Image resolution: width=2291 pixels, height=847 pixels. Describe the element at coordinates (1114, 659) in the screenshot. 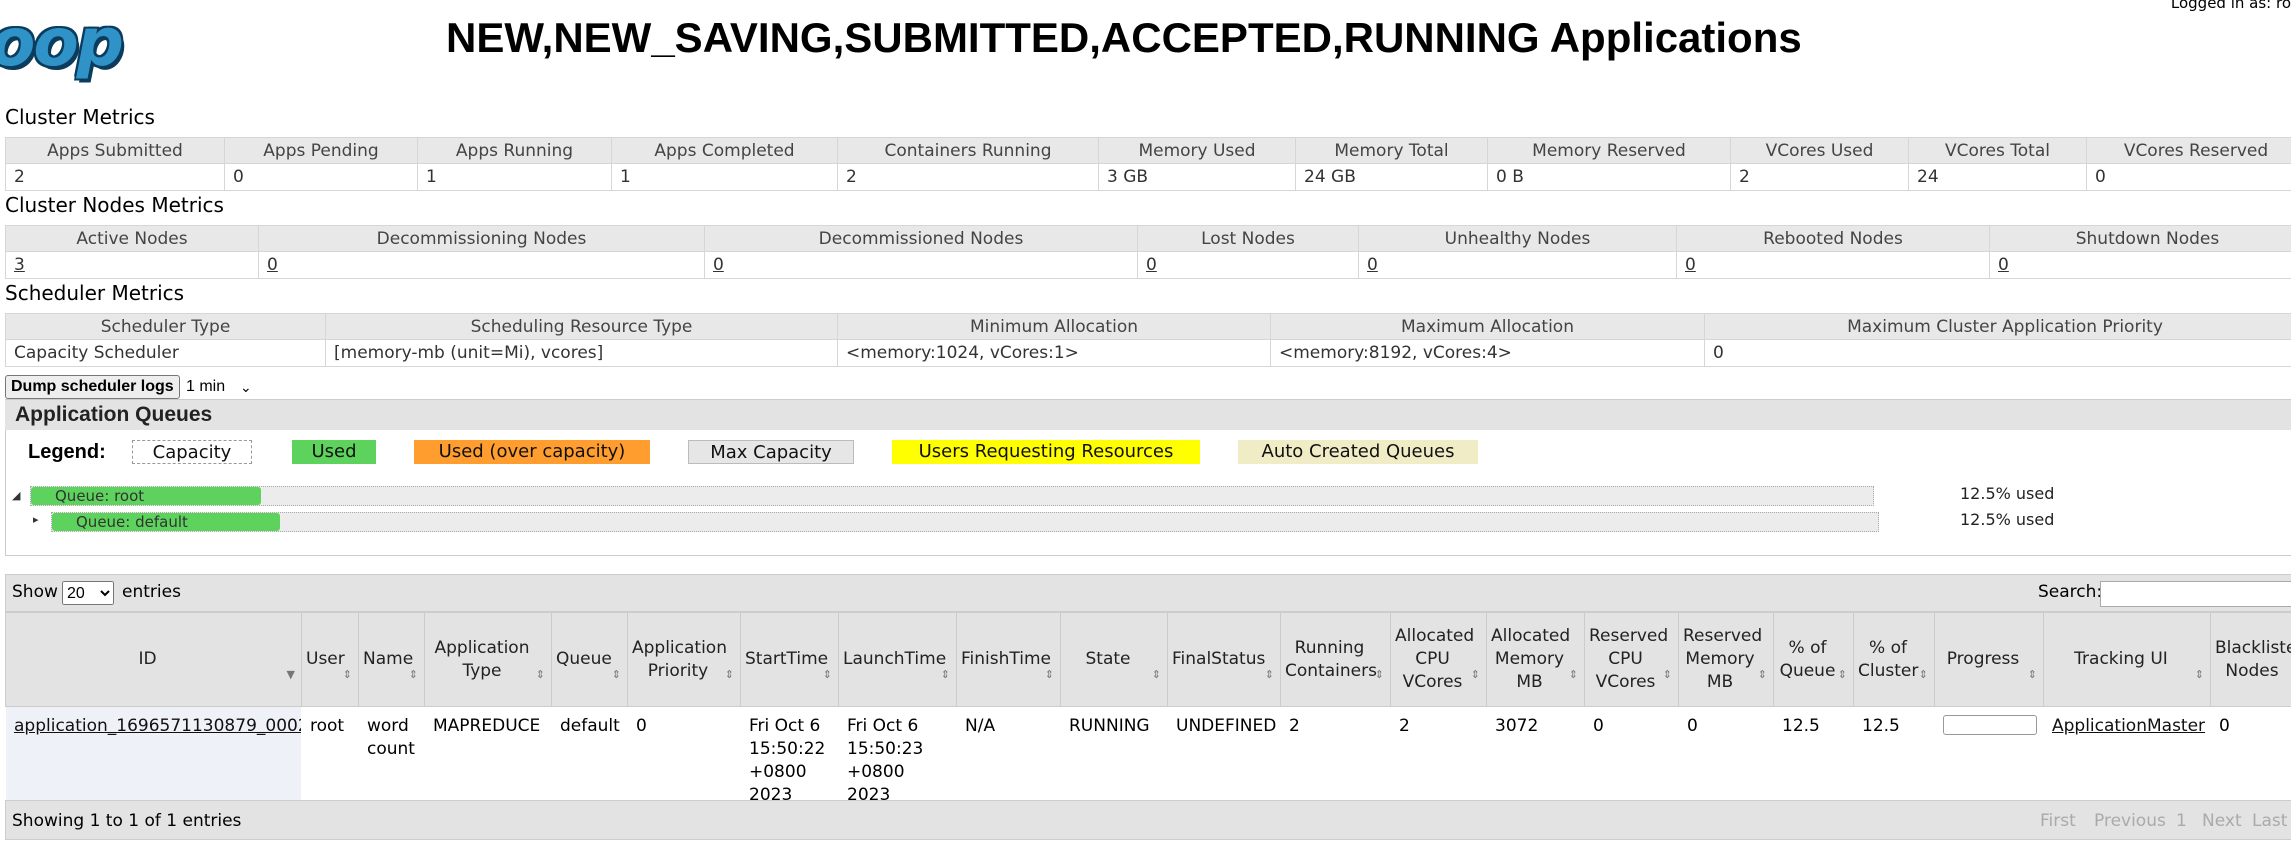

I see `col-state: State ⇕` at that location.